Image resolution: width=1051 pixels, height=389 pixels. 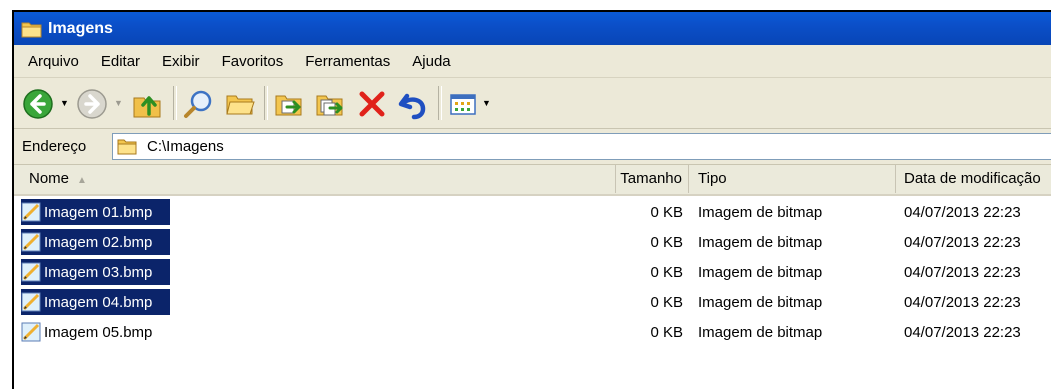 I want to click on column-type: Tipo, so click(x=792, y=179).